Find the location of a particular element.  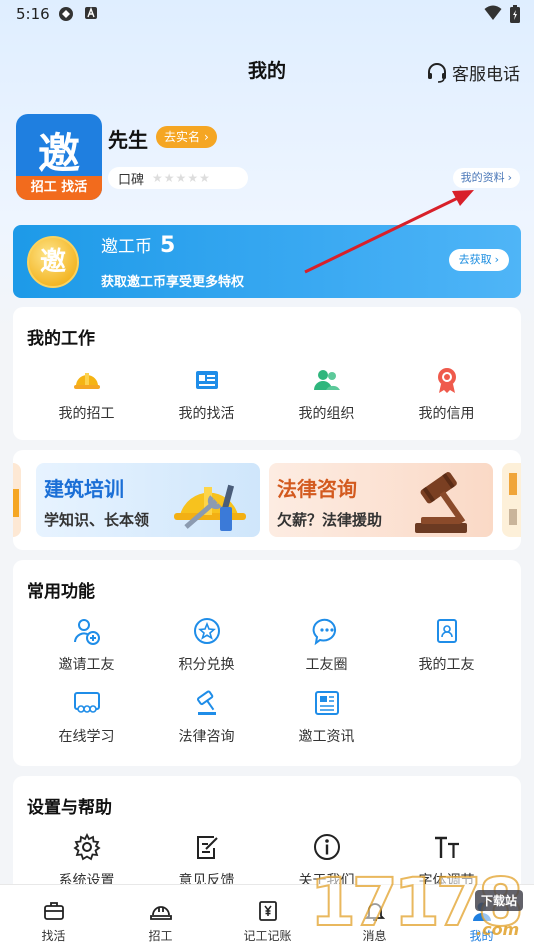

tab-find-work: 找活 is located at coordinates (53, 921).